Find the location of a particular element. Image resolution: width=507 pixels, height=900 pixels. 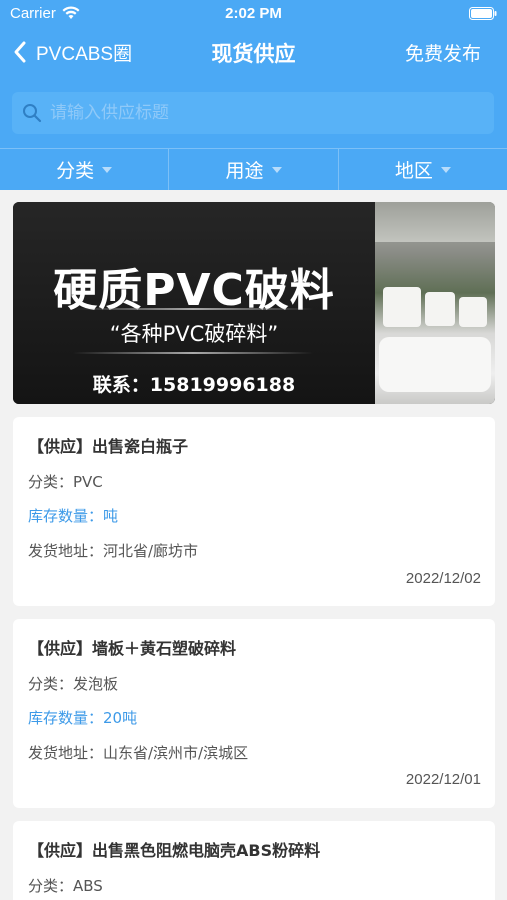

search-box is located at coordinates (253, 113).